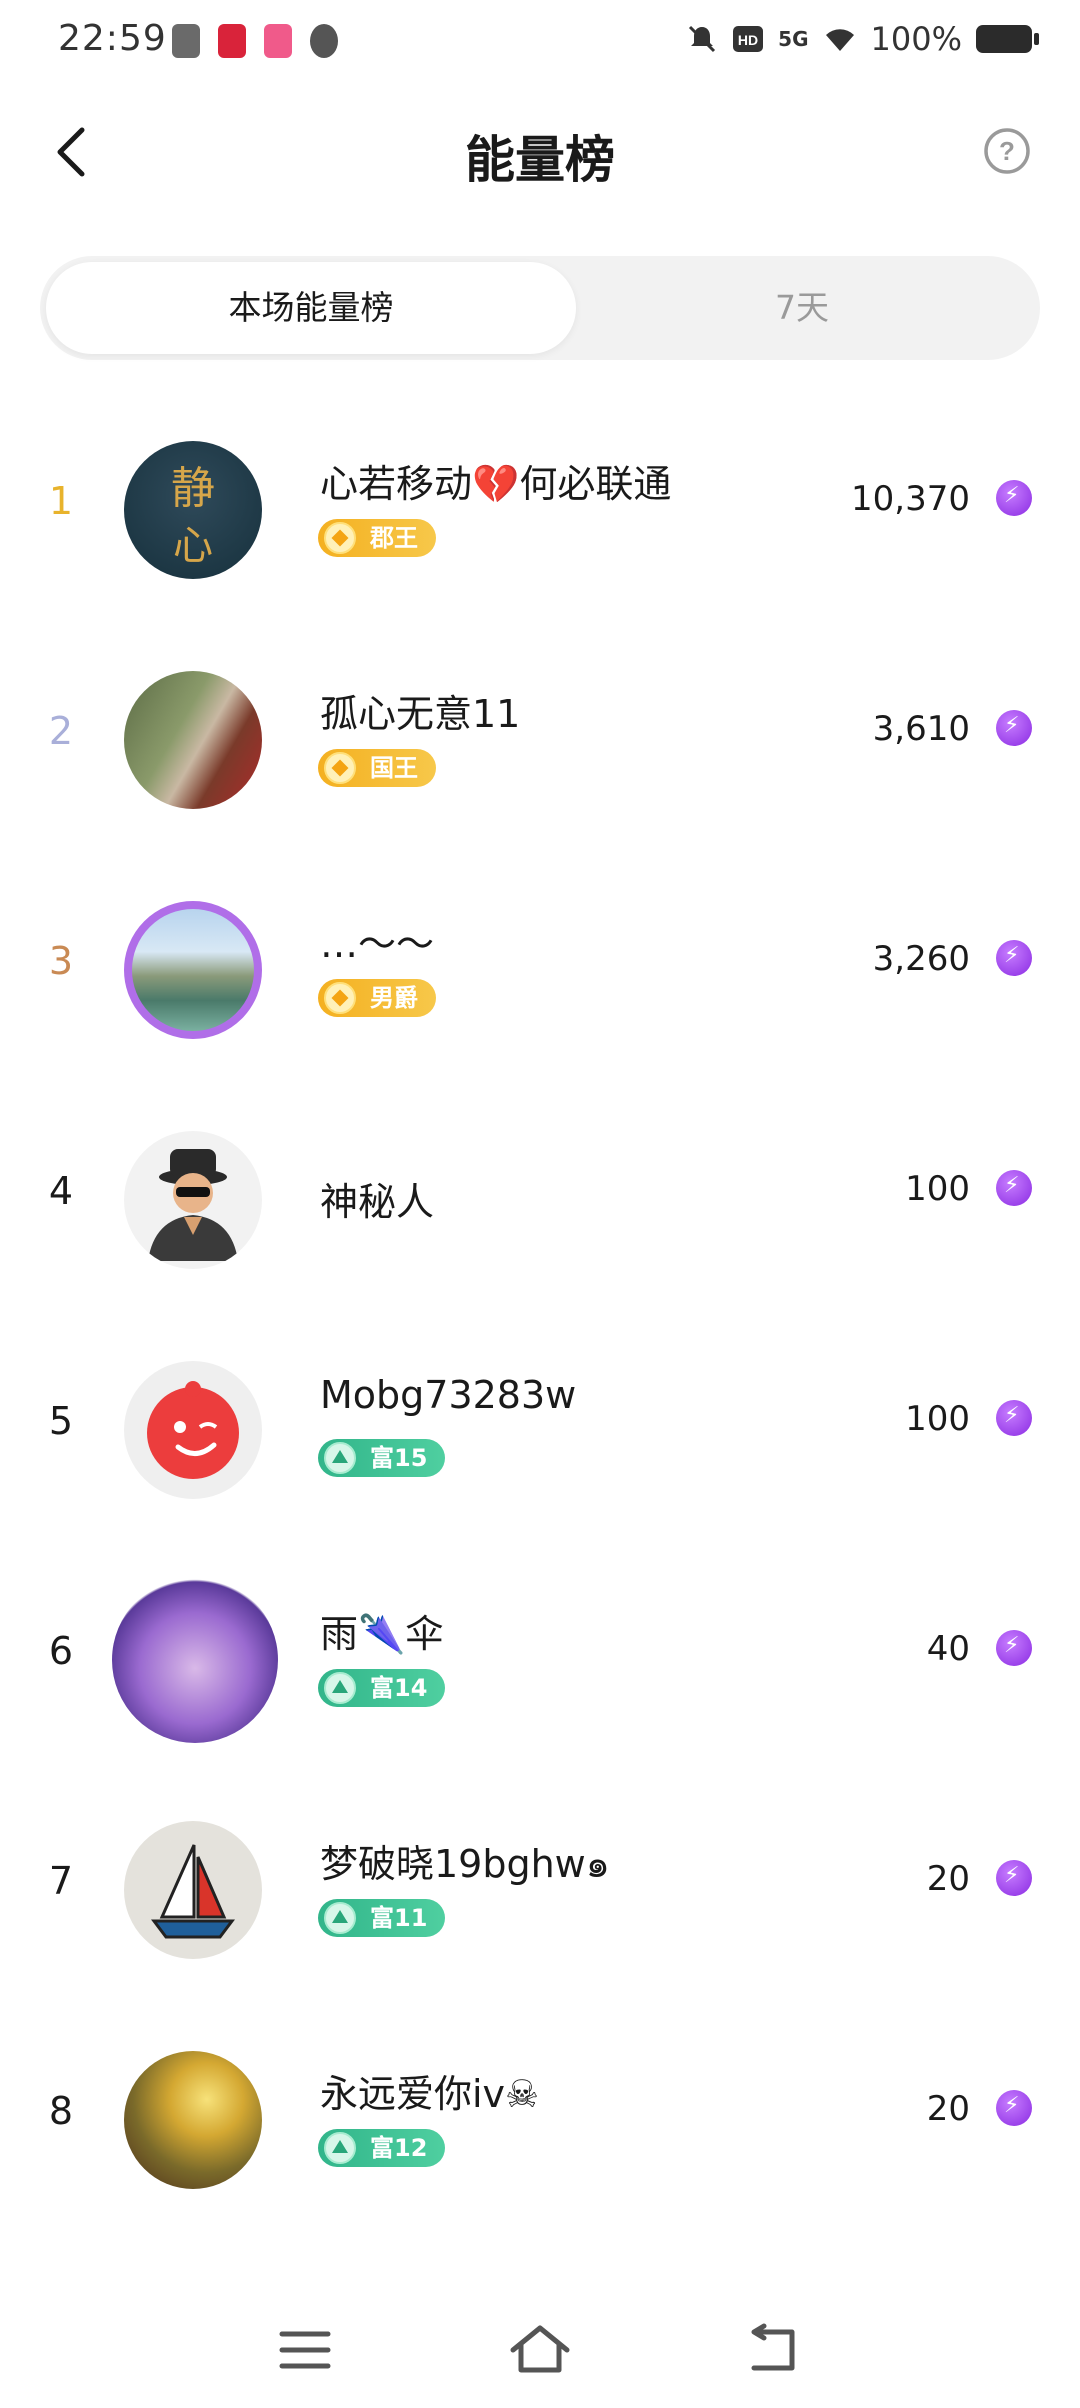 This screenshot has height=2408, width=1080. What do you see at coordinates (61, 1191) in the screenshot?
I see `rank-number: 4` at bounding box center [61, 1191].